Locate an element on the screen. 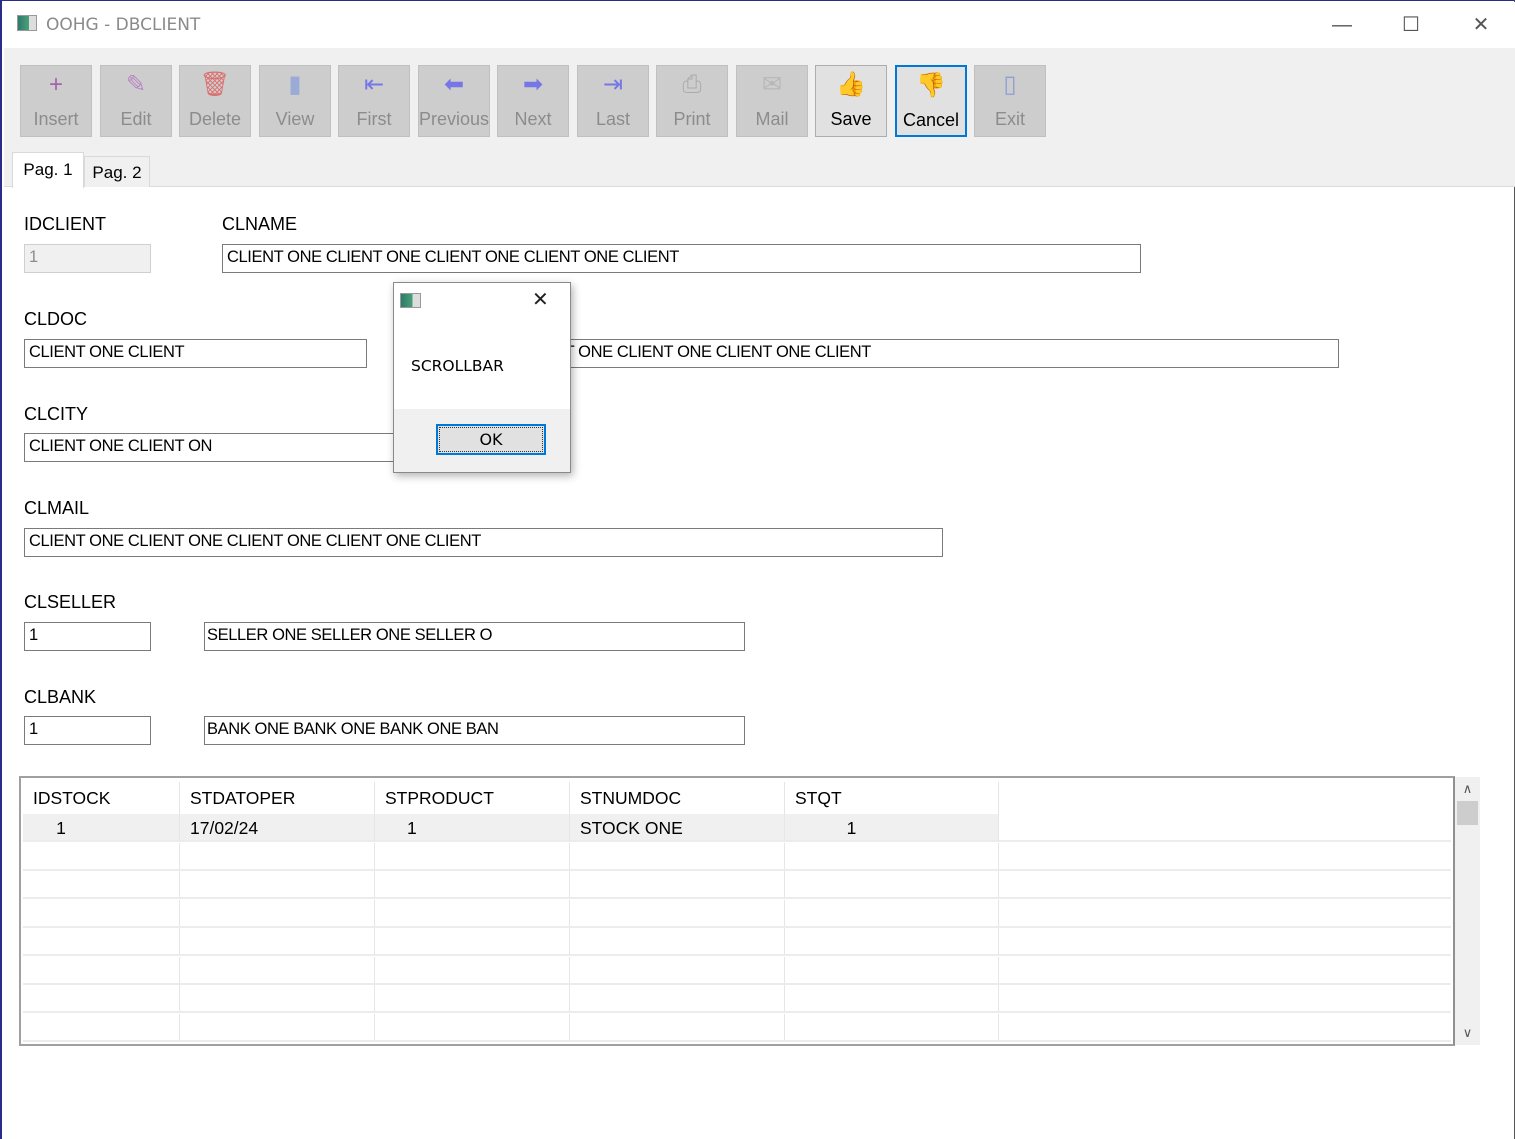 This screenshot has height=1139, width=1515. tab-pag-1: Pag. 1 is located at coordinates (48, 170).